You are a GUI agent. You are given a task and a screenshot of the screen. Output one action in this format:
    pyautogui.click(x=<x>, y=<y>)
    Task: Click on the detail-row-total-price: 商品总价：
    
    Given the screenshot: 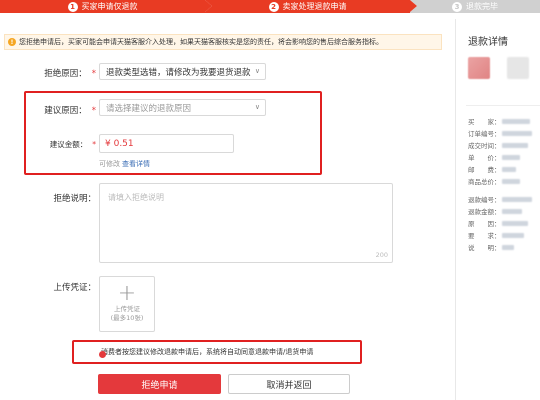 What is the action you would take?
    pyautogui.click(x=504, y=181)
    